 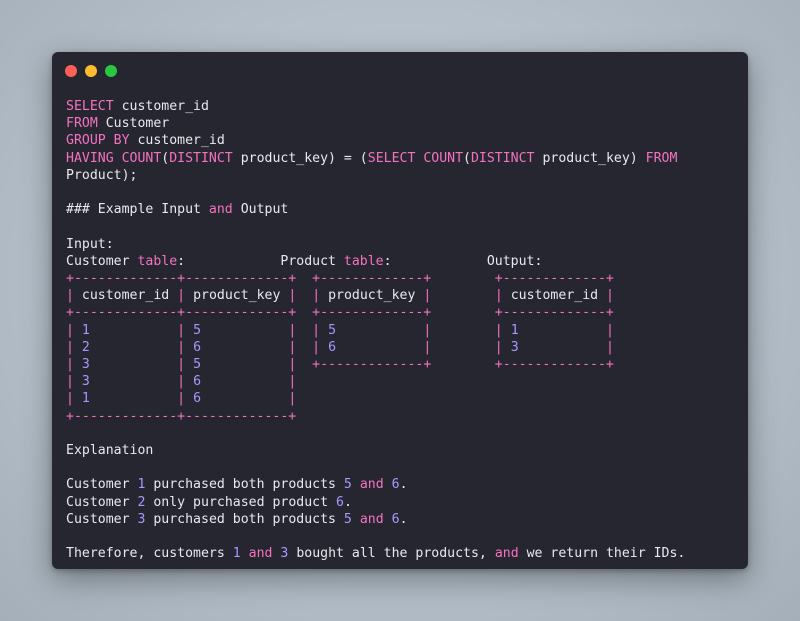 I want to click on close-dot-icon, so click(x=71, y=71).